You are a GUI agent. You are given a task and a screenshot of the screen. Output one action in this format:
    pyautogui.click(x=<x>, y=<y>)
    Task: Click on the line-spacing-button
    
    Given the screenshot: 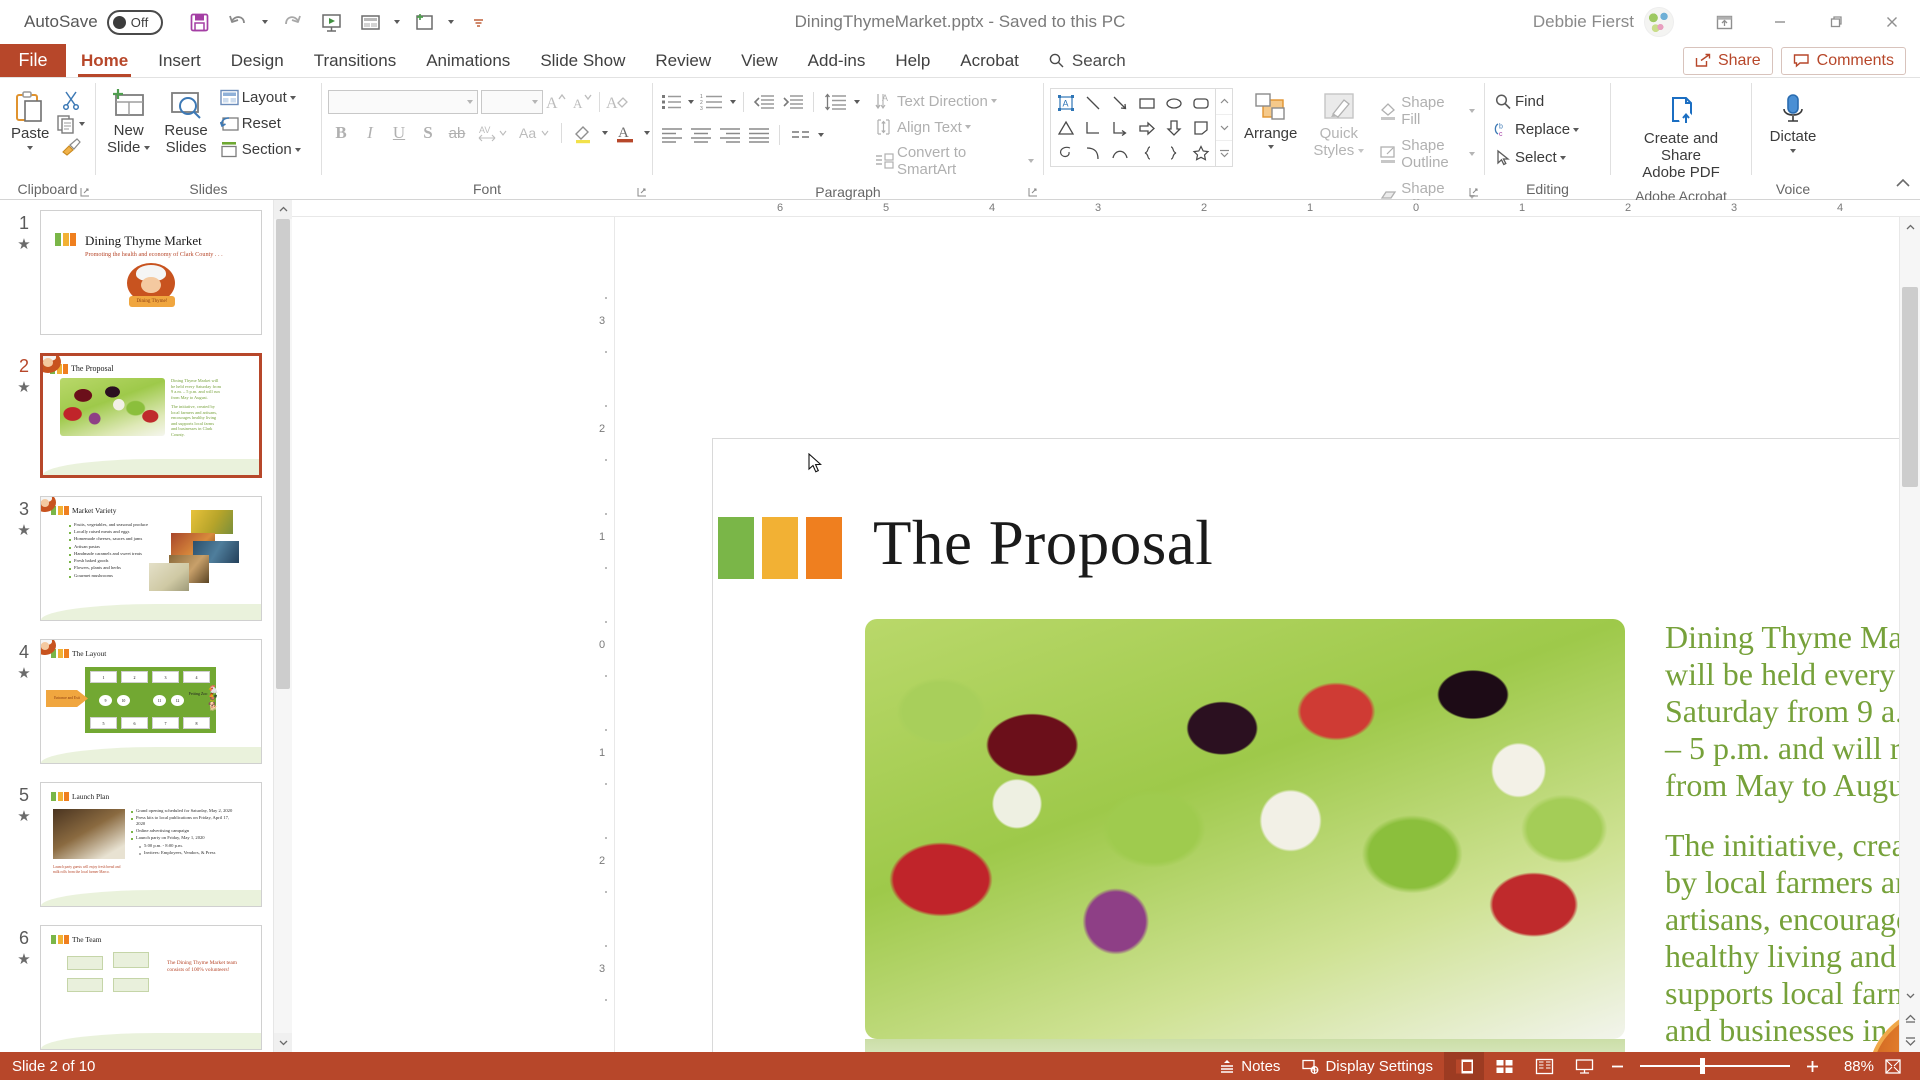 What is the action you would take?
    pyautogui.click(x=836, y=102)
    